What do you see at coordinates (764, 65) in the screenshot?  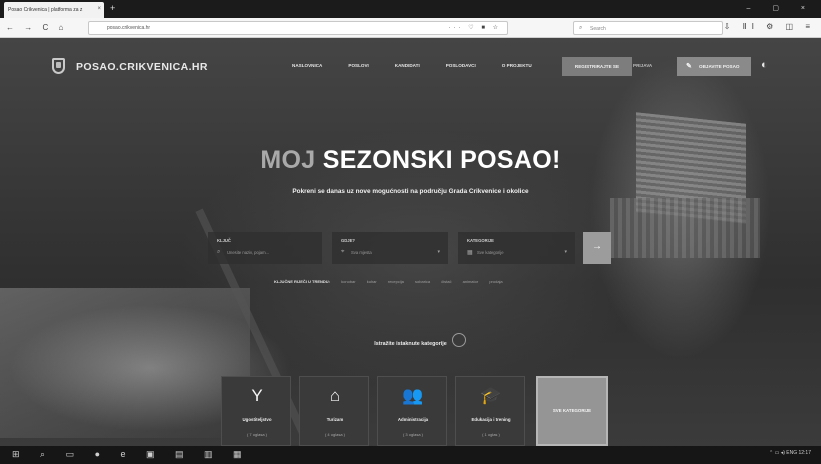 I see `language-globe-icon: ◐` at bounding box center [764, 65].